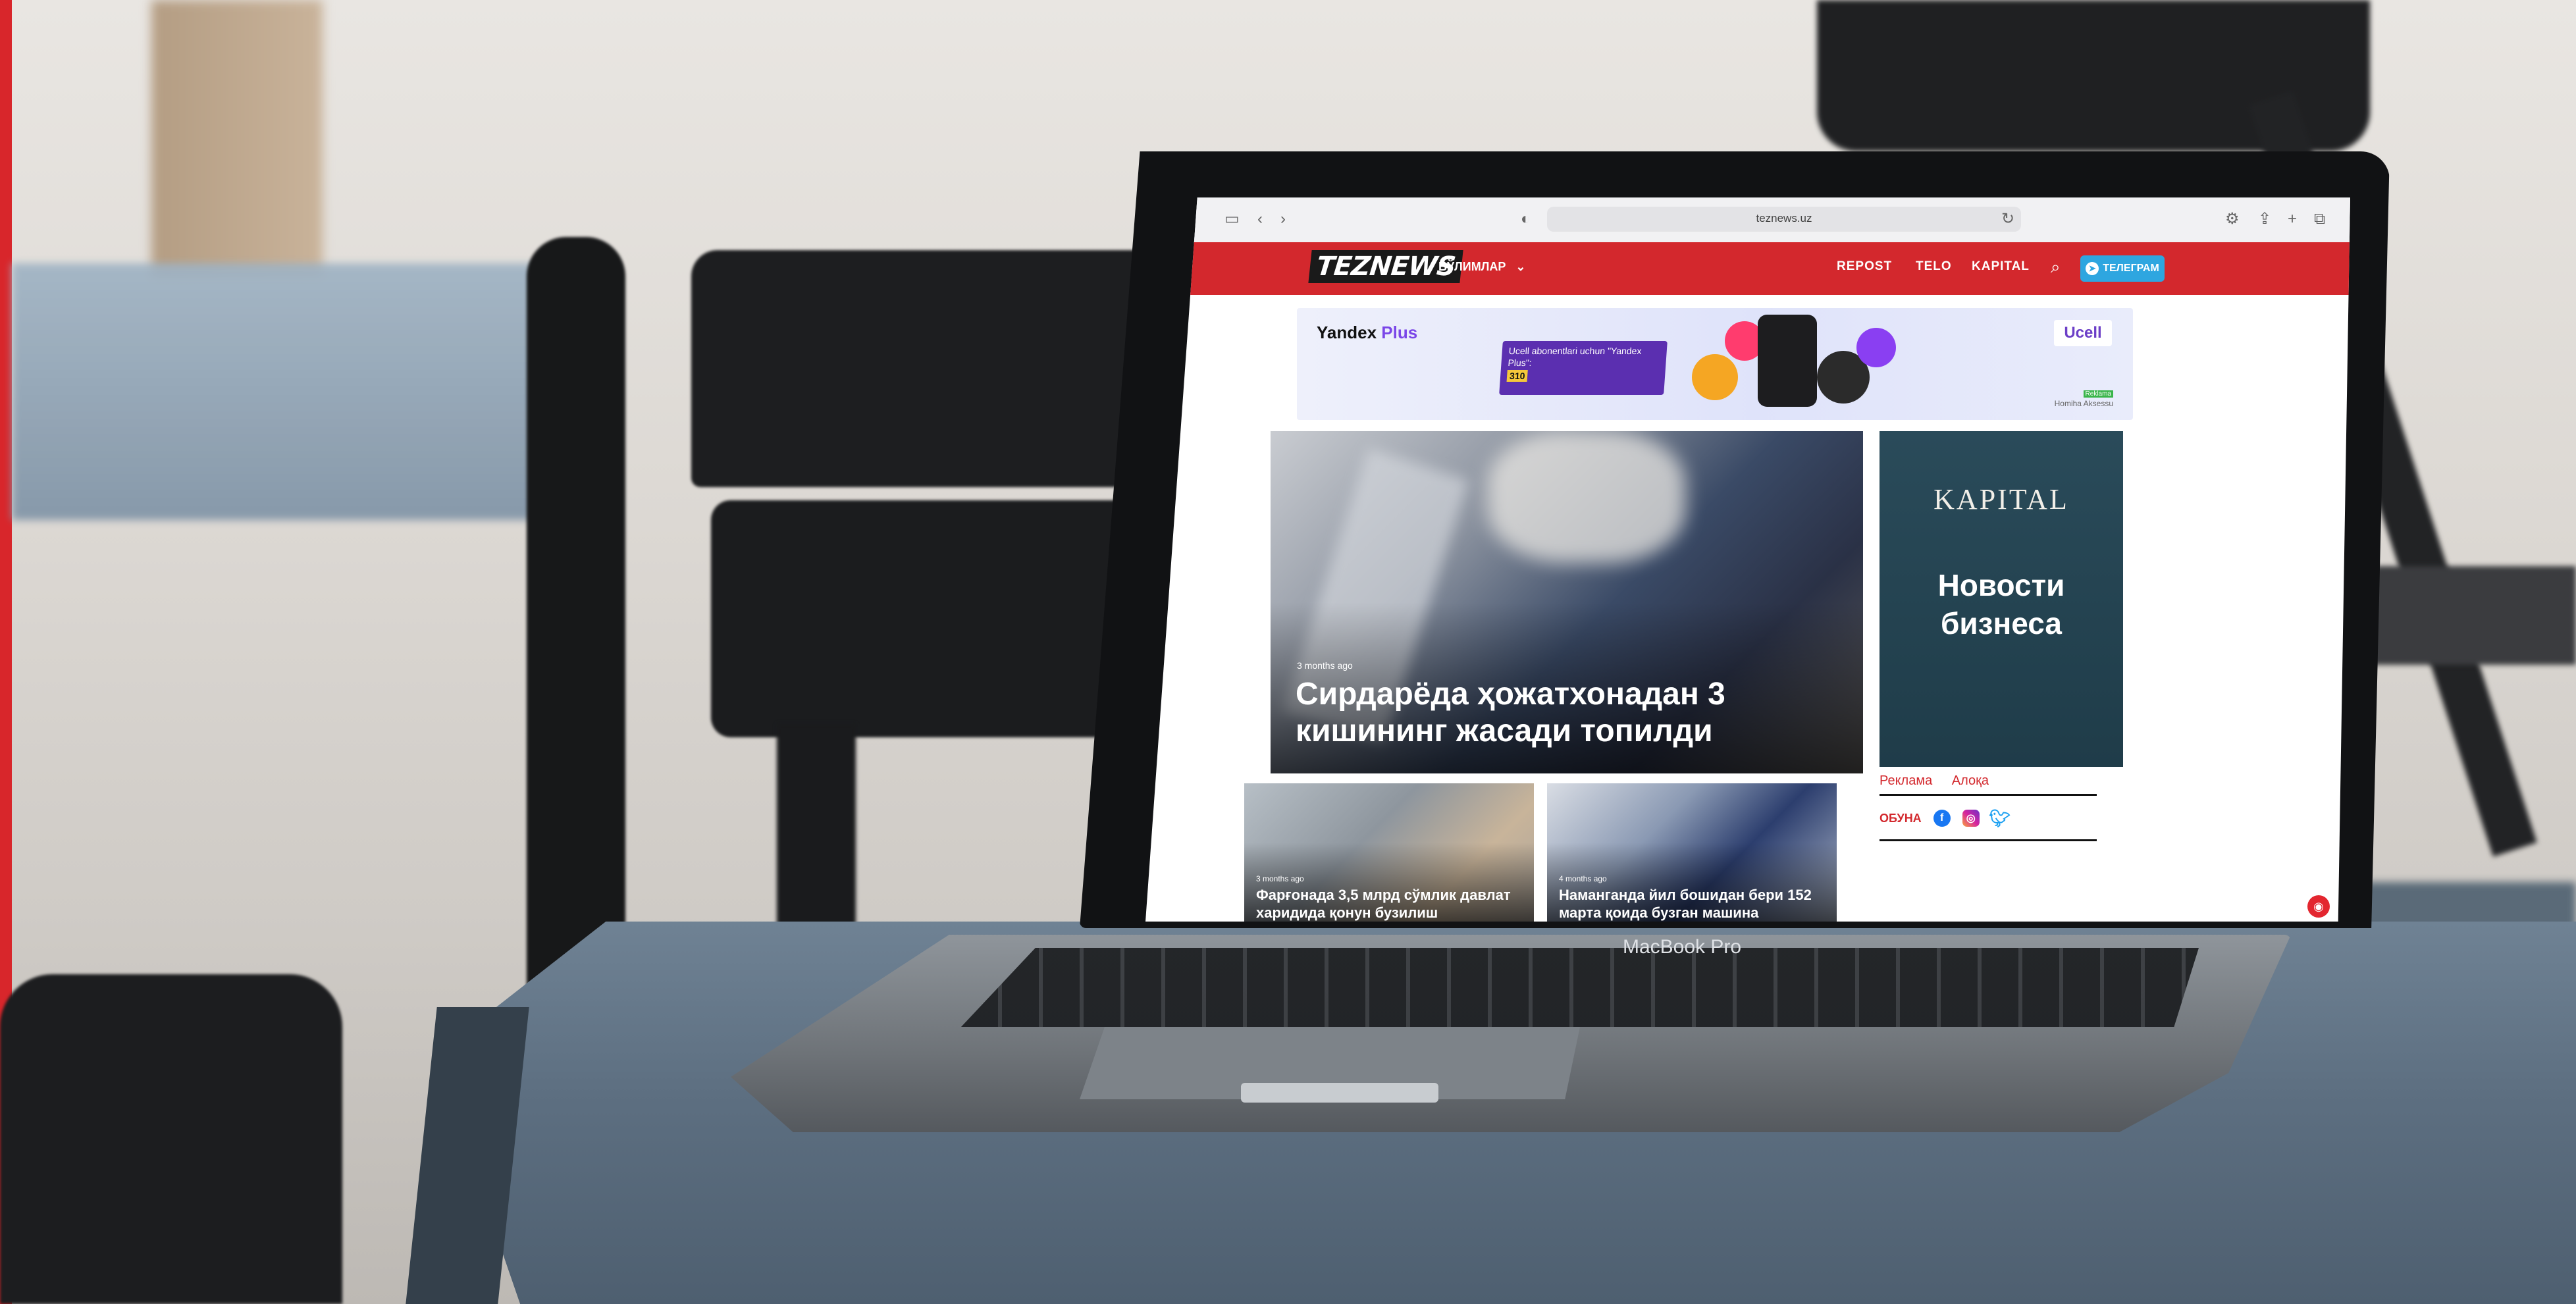 The height and width of the screenshot is (1304, 2576). What do you see at coordinates (1583, 879) in the screenshot?
I see `card-timestamp: 4 months ago` at bounding box center [1583, 879].